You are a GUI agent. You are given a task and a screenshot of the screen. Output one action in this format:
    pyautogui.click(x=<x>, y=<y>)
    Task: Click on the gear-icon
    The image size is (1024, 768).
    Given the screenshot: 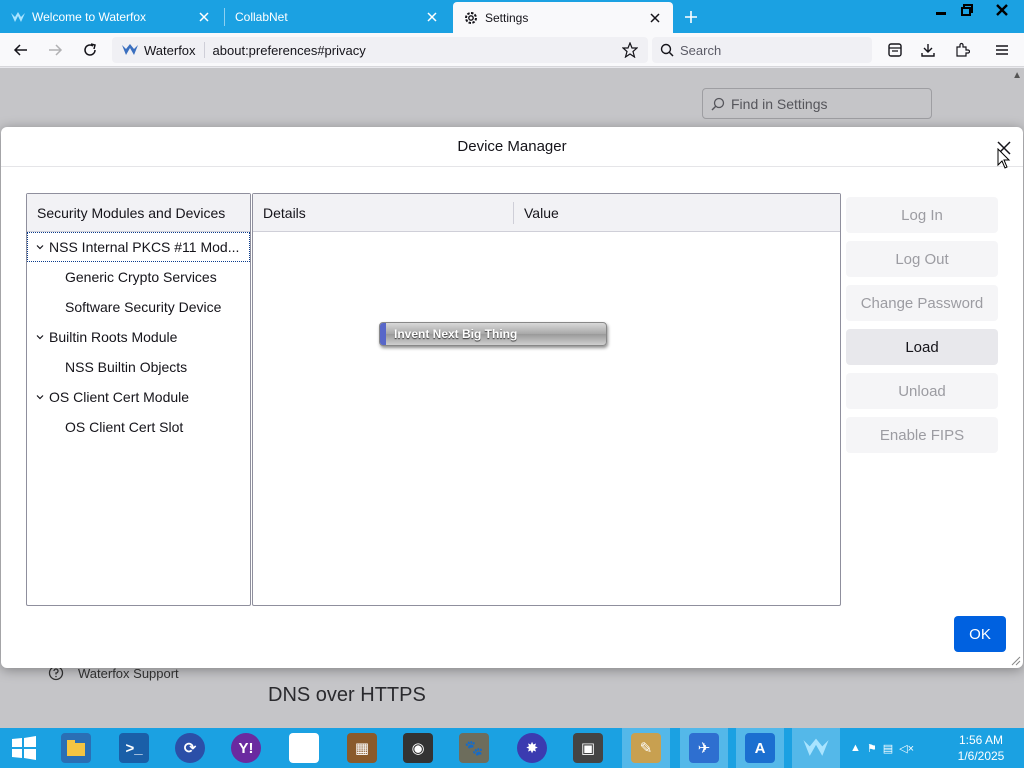 What is the action you would take?
    pyautogui.click(x=471, y=18)
    